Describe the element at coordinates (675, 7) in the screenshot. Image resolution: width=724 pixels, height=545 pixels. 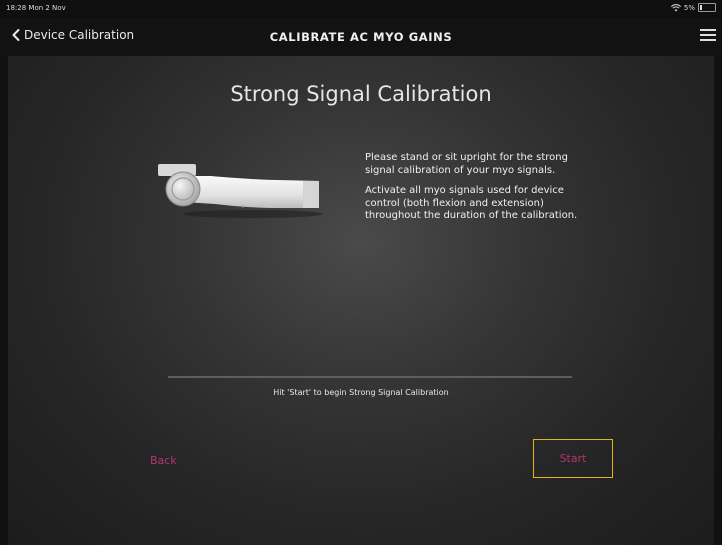
I see `wifi-icon` at that location.